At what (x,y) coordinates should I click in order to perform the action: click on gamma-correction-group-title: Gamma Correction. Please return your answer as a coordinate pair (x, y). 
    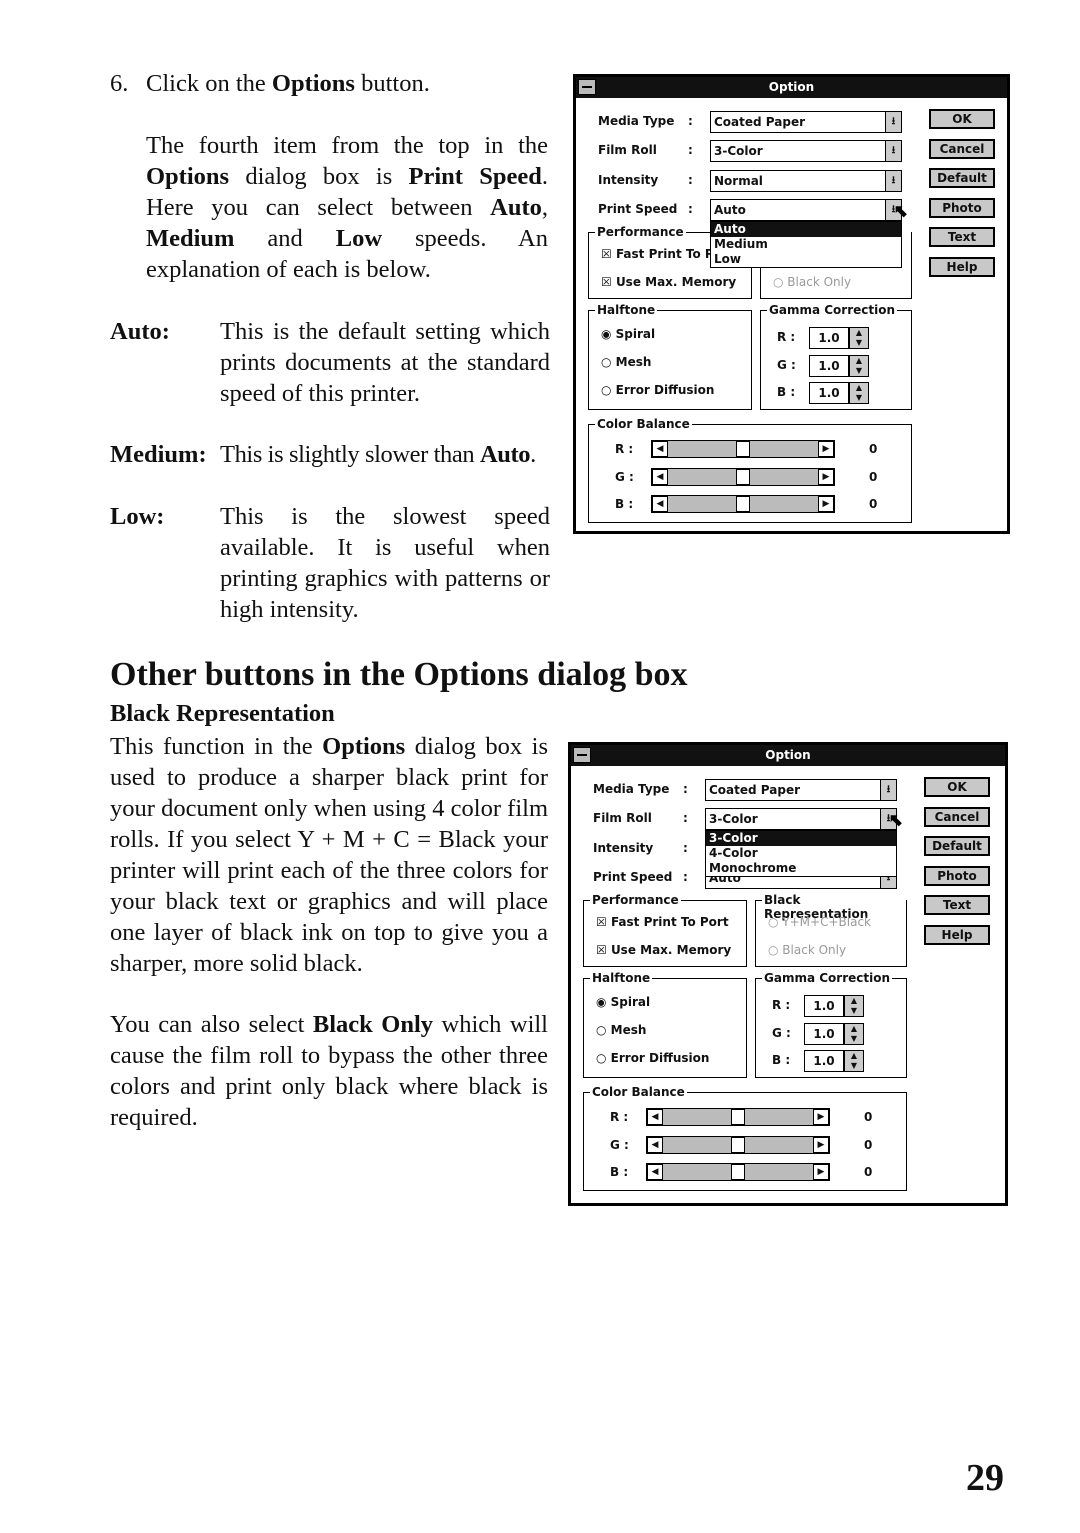
    Looking at the image, I should click on (827, 978).